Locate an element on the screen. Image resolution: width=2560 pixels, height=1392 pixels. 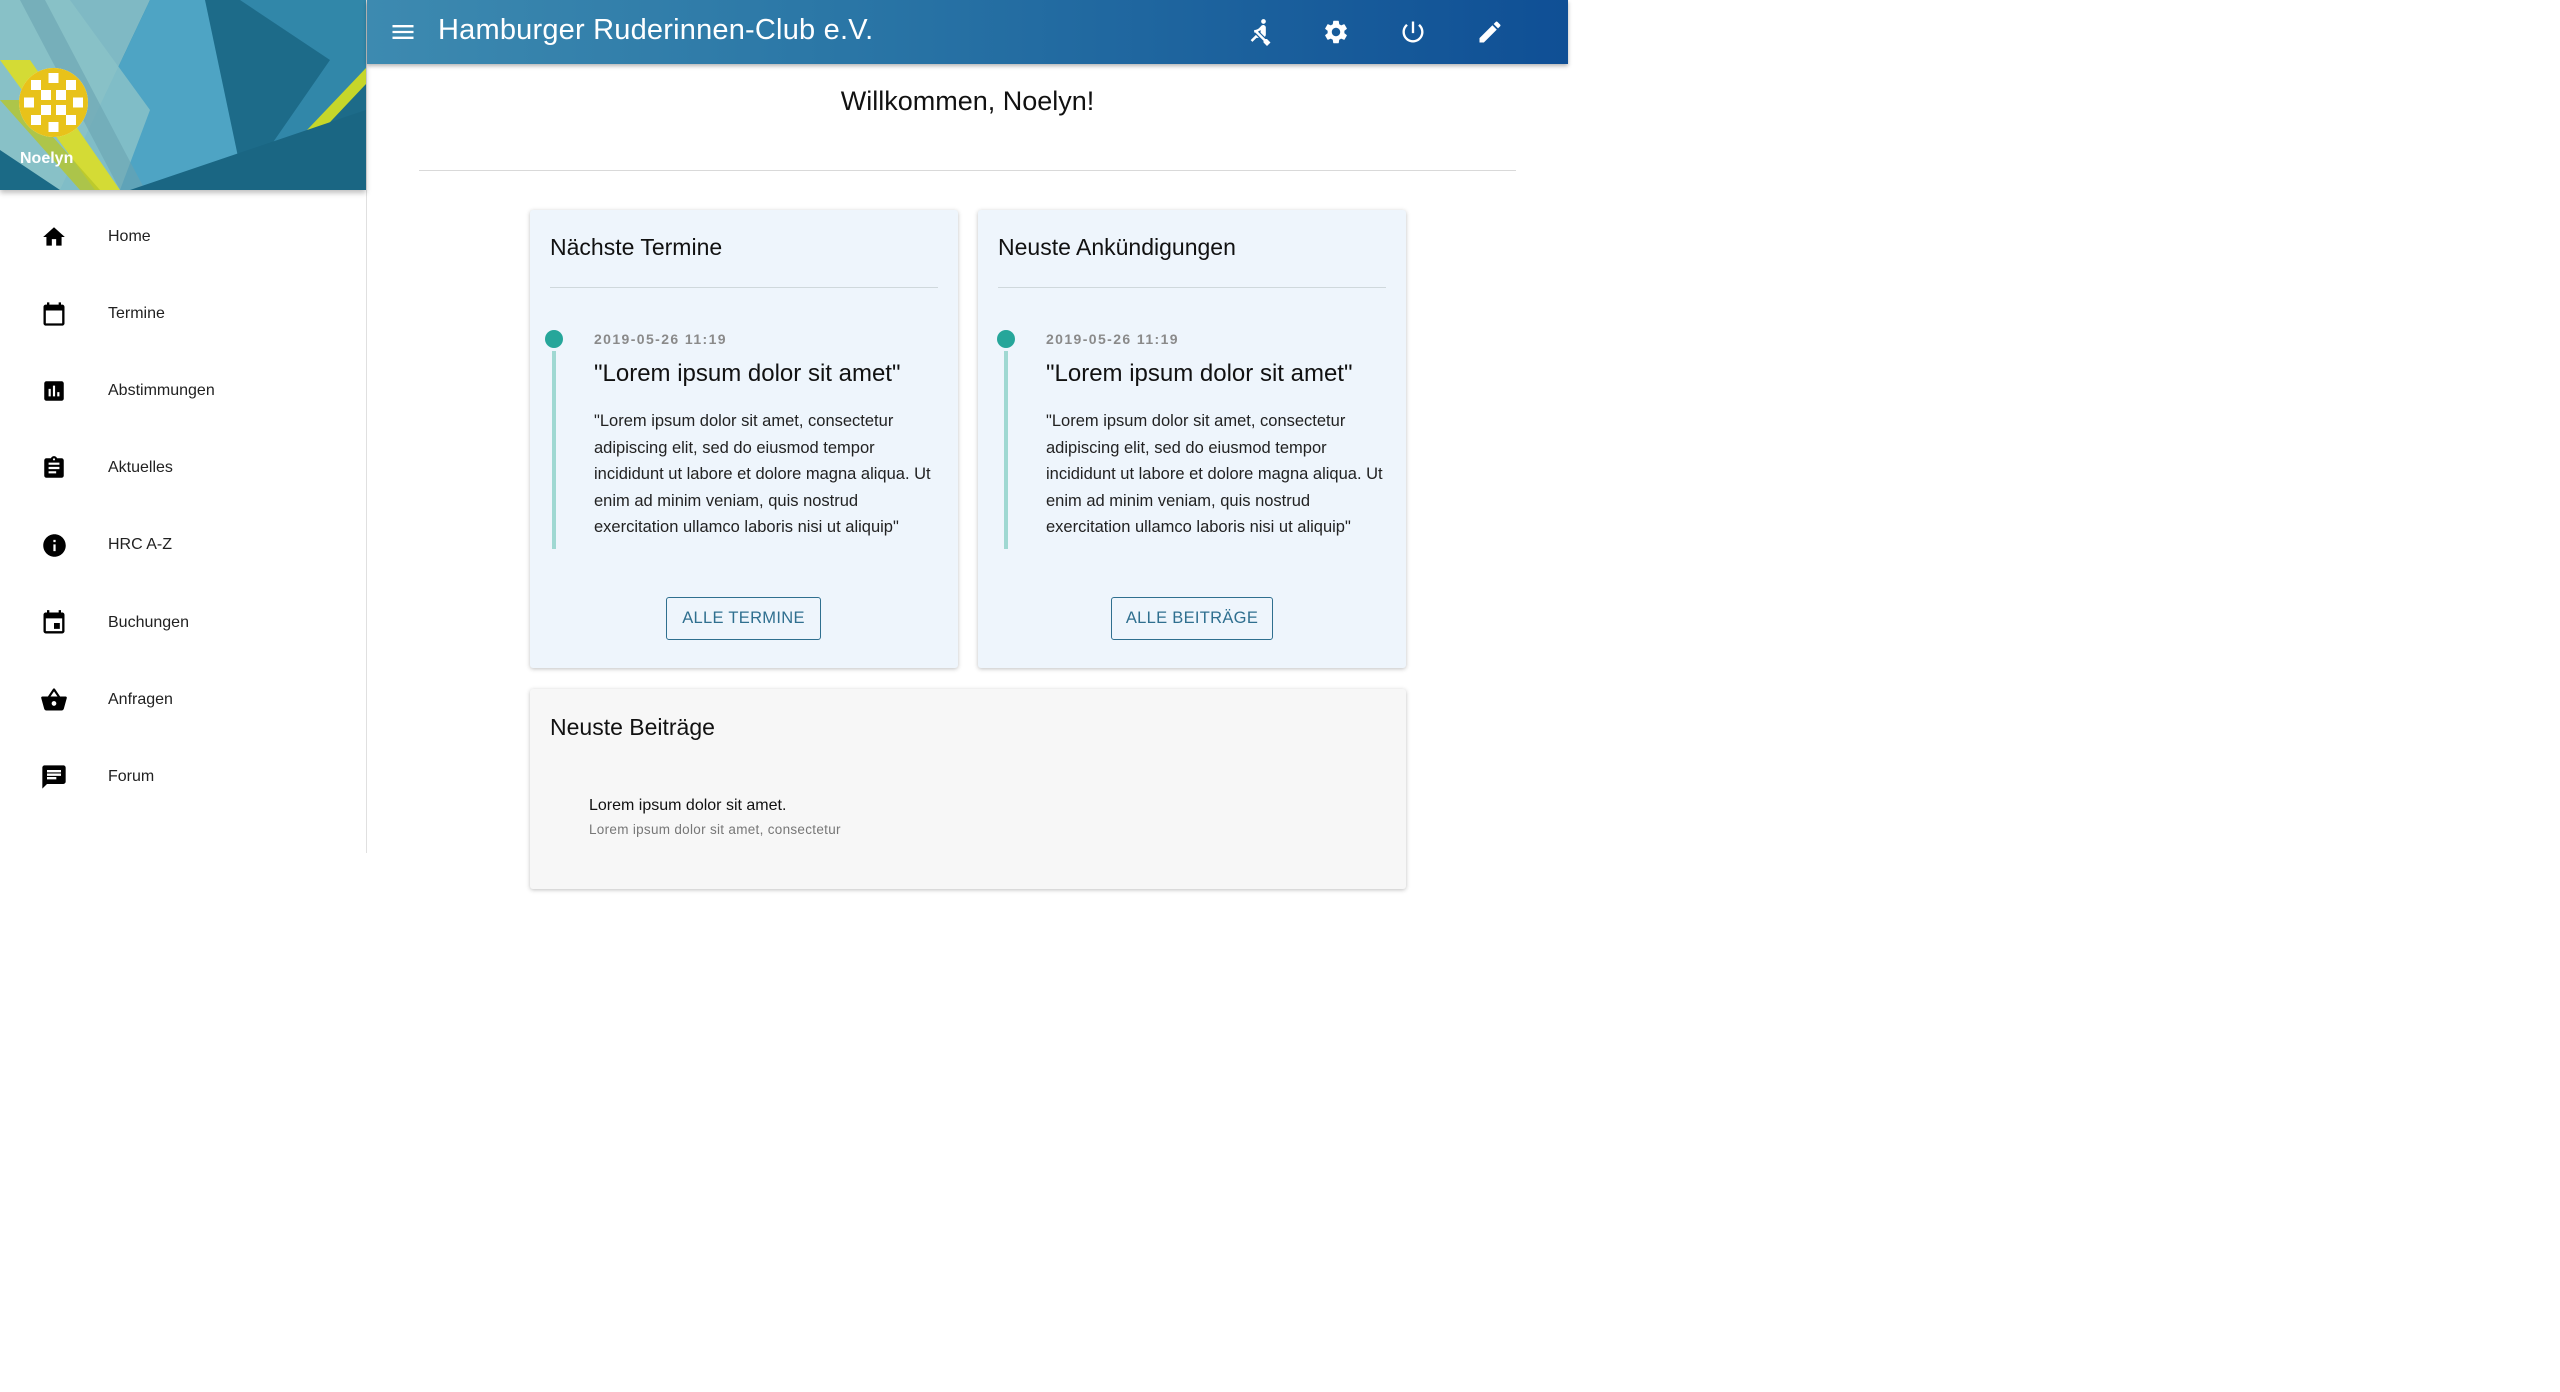
all-termine-button: ALLE TERMINE is located at coordinates (743, 618).